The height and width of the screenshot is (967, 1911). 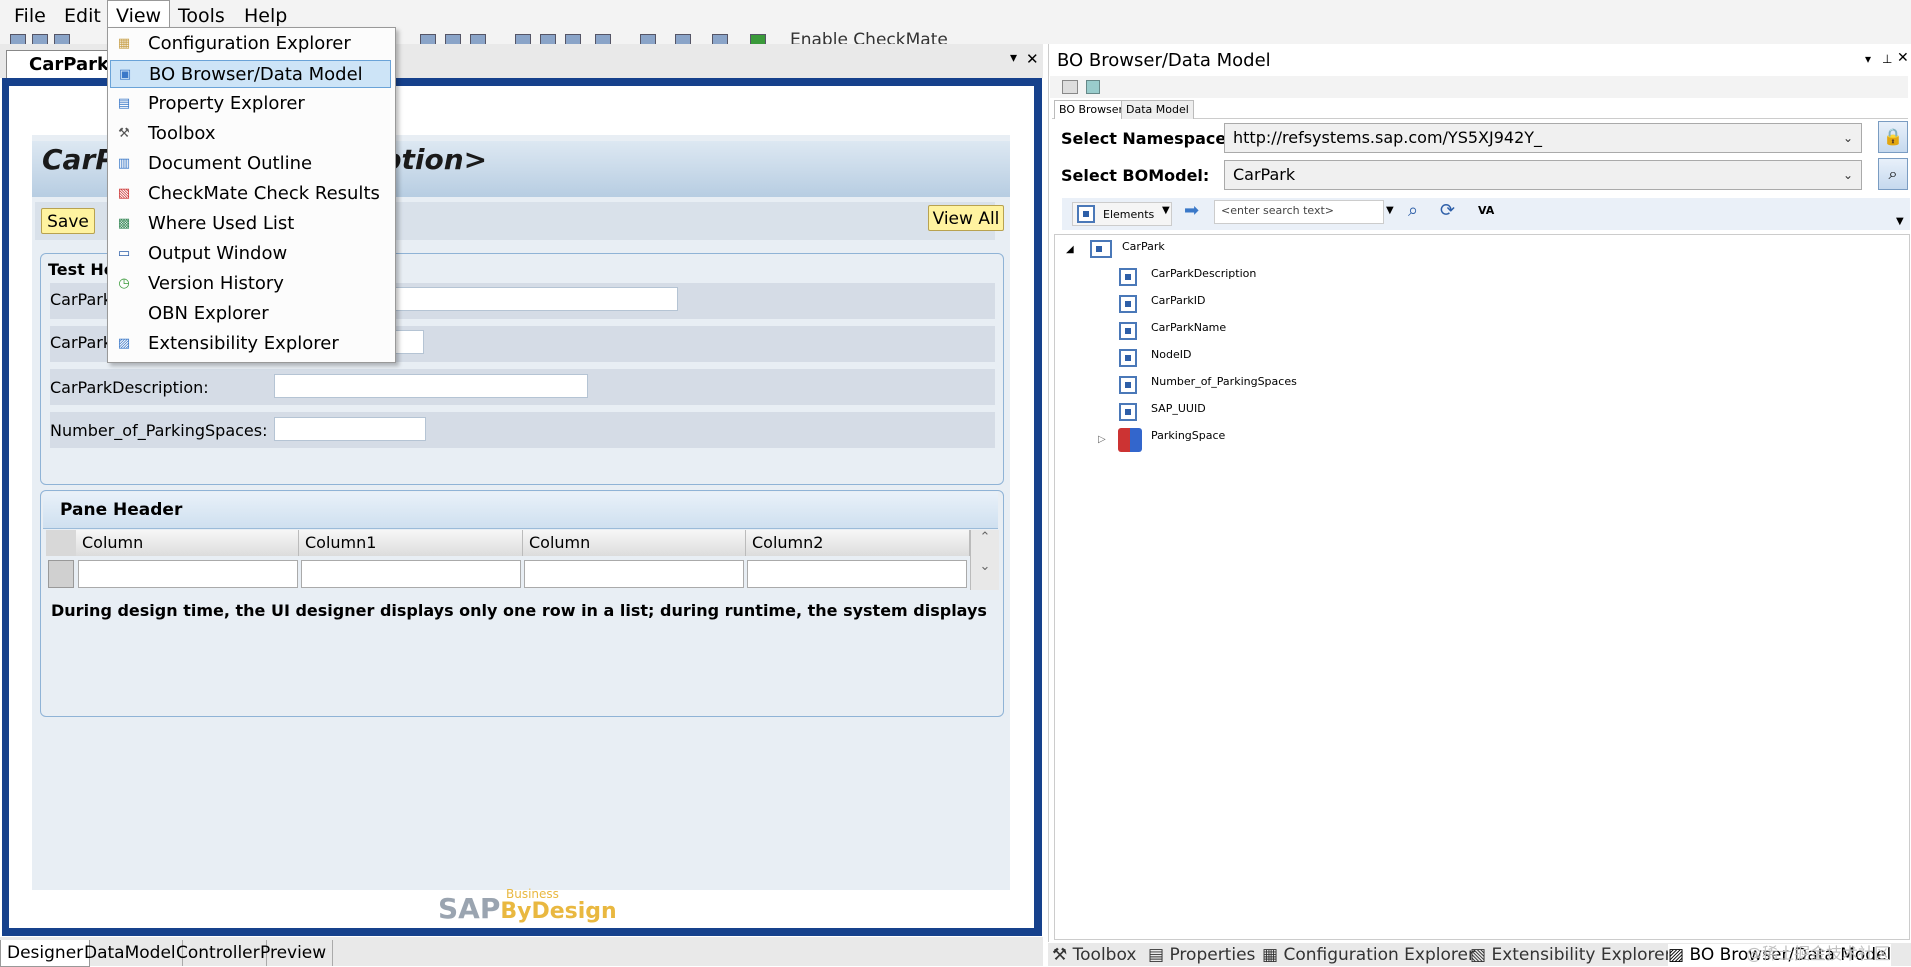 I want to click on outline-icon: ▥, so click(x=124, y=163).